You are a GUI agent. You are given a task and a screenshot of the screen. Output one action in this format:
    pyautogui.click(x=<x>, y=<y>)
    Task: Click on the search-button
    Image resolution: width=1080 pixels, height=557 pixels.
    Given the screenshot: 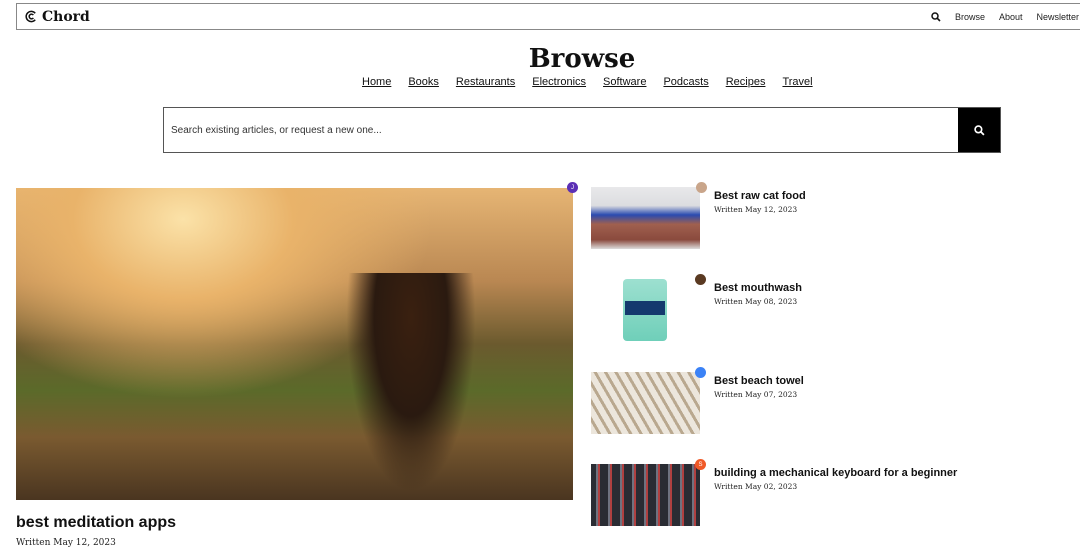 What is the action you would take?
    pyautogui.click(x=979, y=130)
    